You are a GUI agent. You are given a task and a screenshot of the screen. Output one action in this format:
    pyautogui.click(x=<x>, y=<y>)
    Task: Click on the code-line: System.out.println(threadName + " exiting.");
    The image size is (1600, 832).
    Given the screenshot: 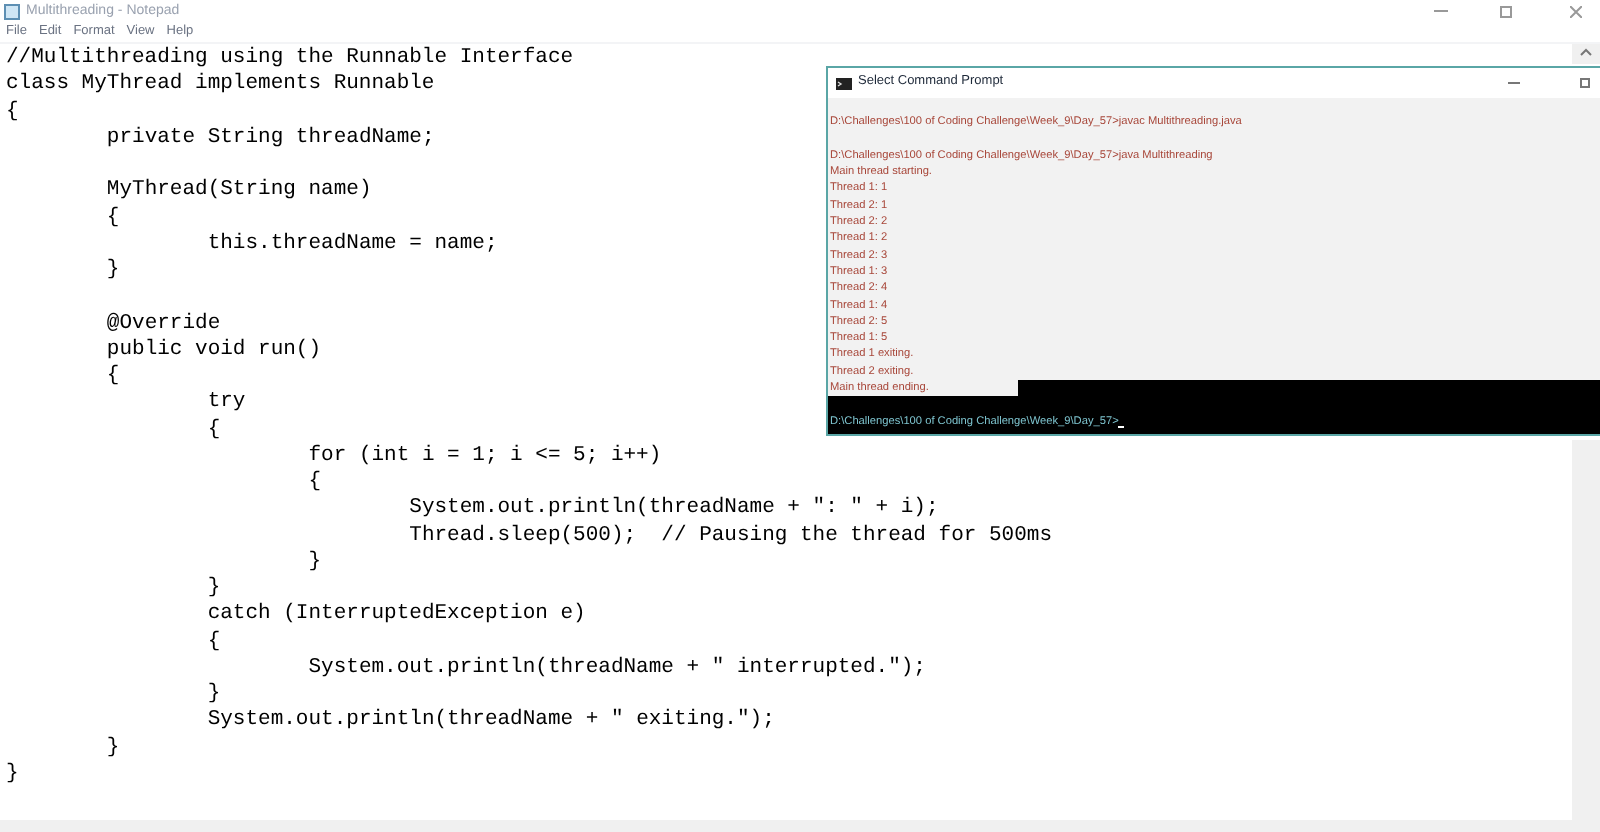 What is the action you would take?
    pyautogui.click(x=490, y=720)
    